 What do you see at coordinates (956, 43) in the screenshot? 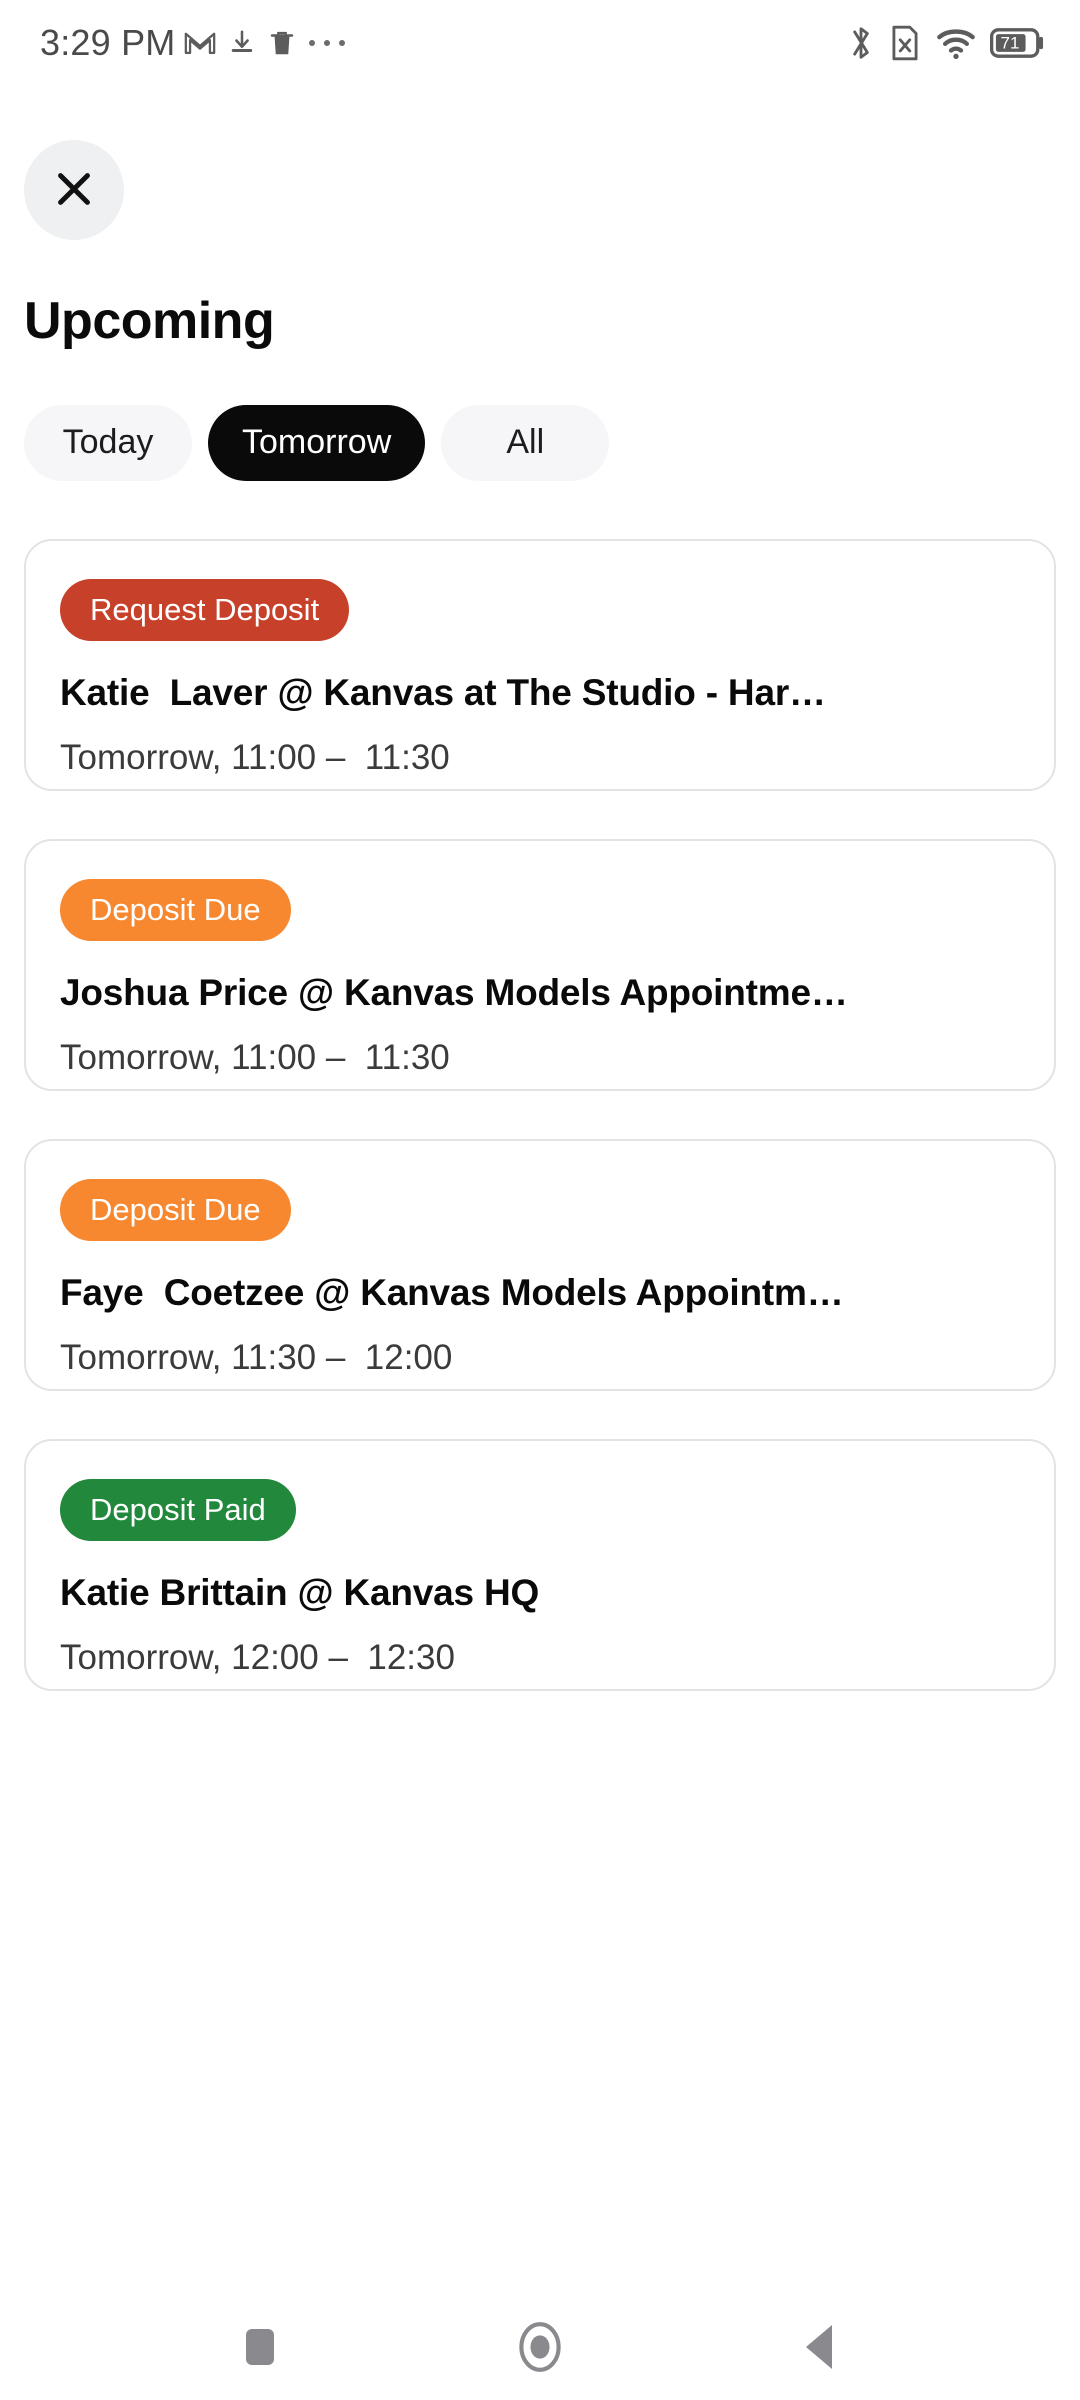
I see `wifi-icon` at bounding box center [956, 43].